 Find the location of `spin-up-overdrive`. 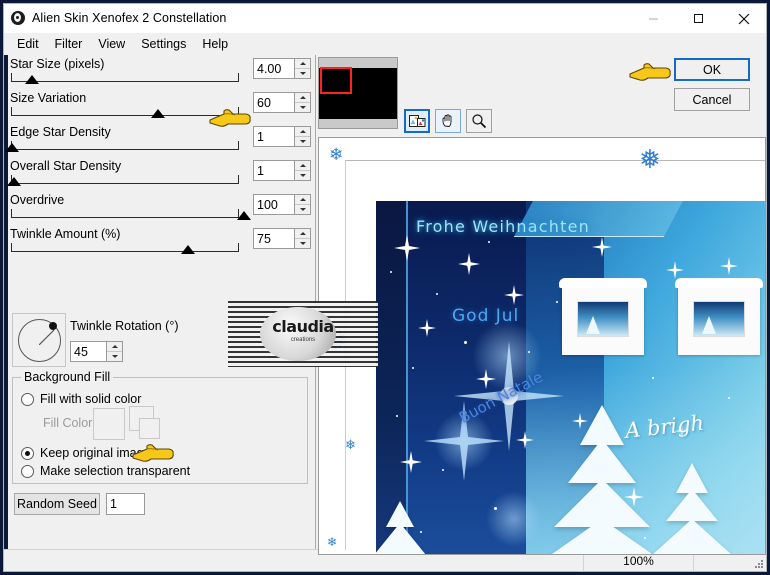

spin-up-overdrive is located at coordinates (302, 200).